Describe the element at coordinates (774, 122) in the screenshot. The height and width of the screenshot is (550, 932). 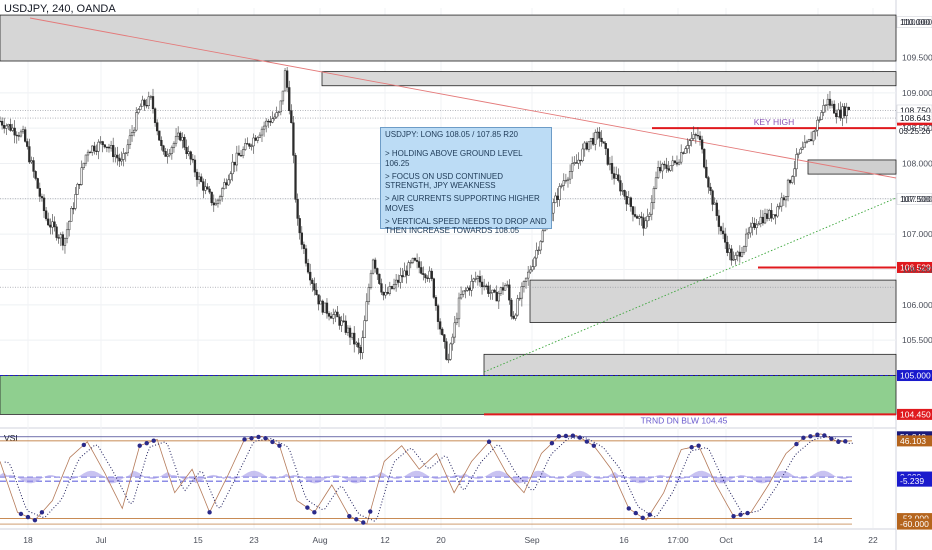
I see `key-high-label: KEY HIGH` at that location.